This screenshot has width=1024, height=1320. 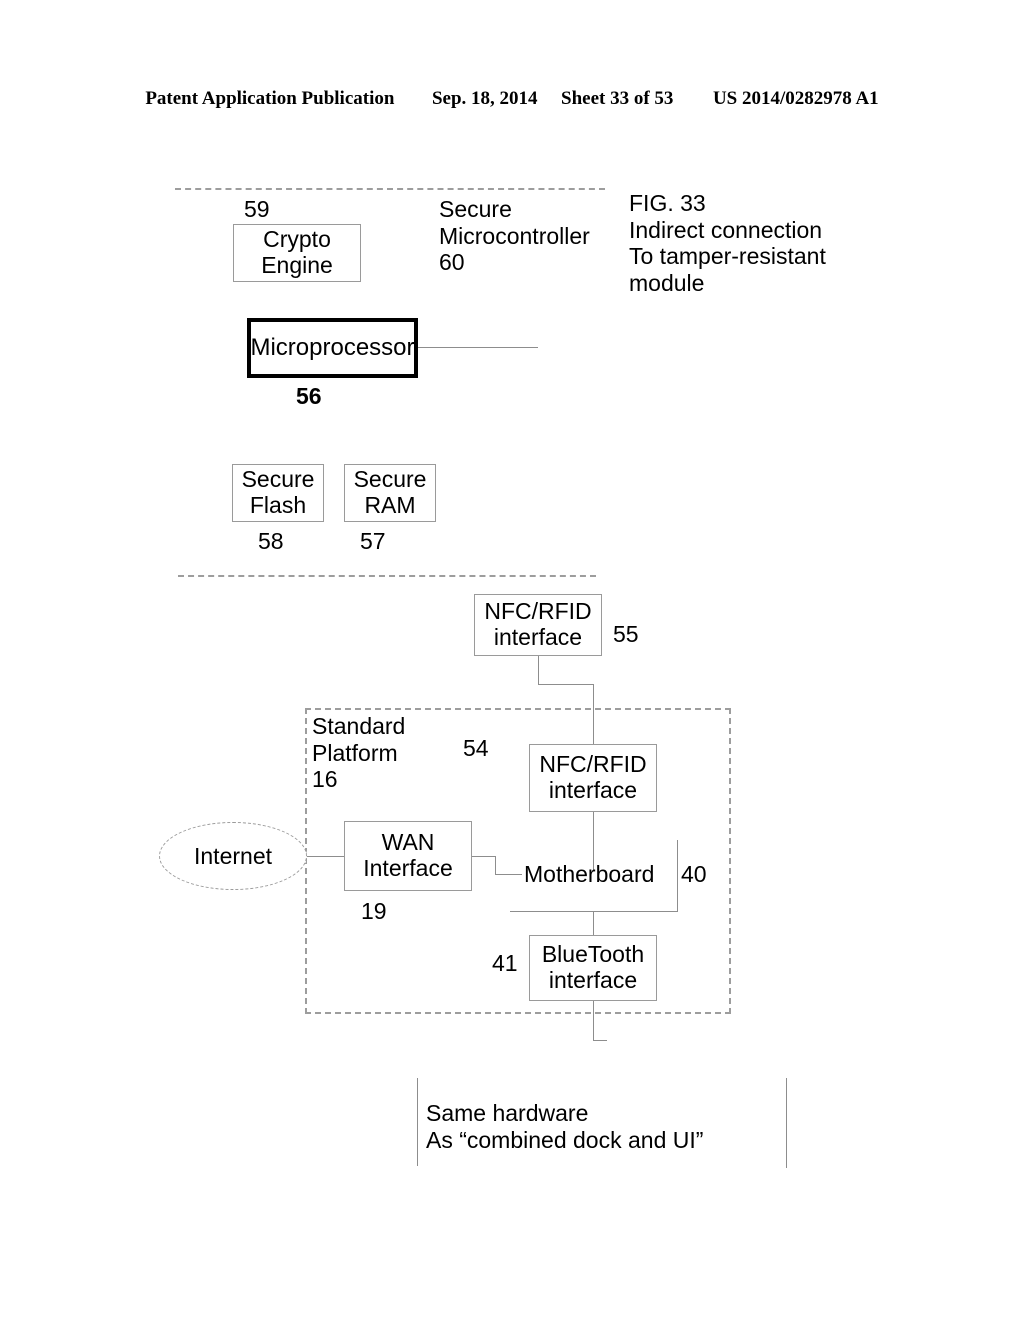 What do you see at coordinates (505, 963) in the screenshot?
I see `bluetooth-interface-ref: 41` at bounding box center [505, 963].